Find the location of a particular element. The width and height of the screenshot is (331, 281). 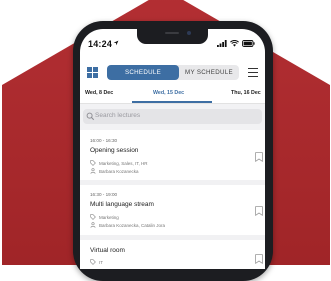

tab-schedule: SCHEDULE is located at coordinates (143, 72).